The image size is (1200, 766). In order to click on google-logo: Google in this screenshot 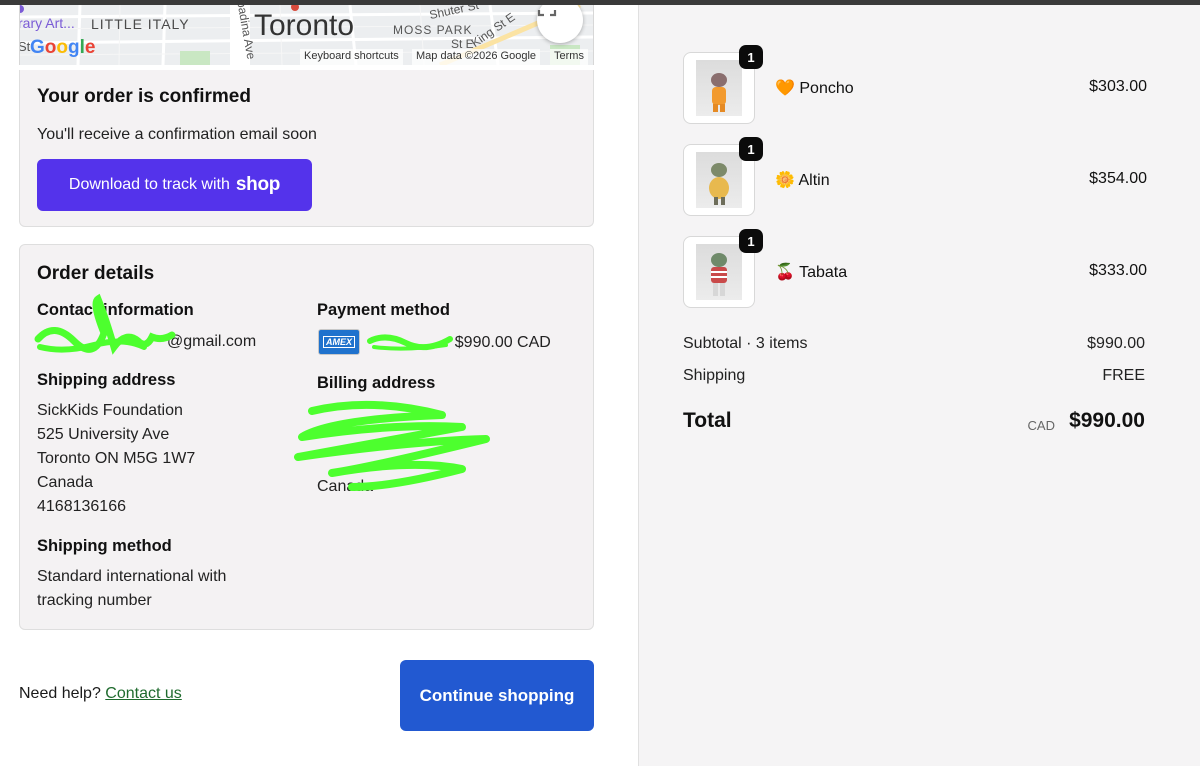, I will do `click(63, 47)`.